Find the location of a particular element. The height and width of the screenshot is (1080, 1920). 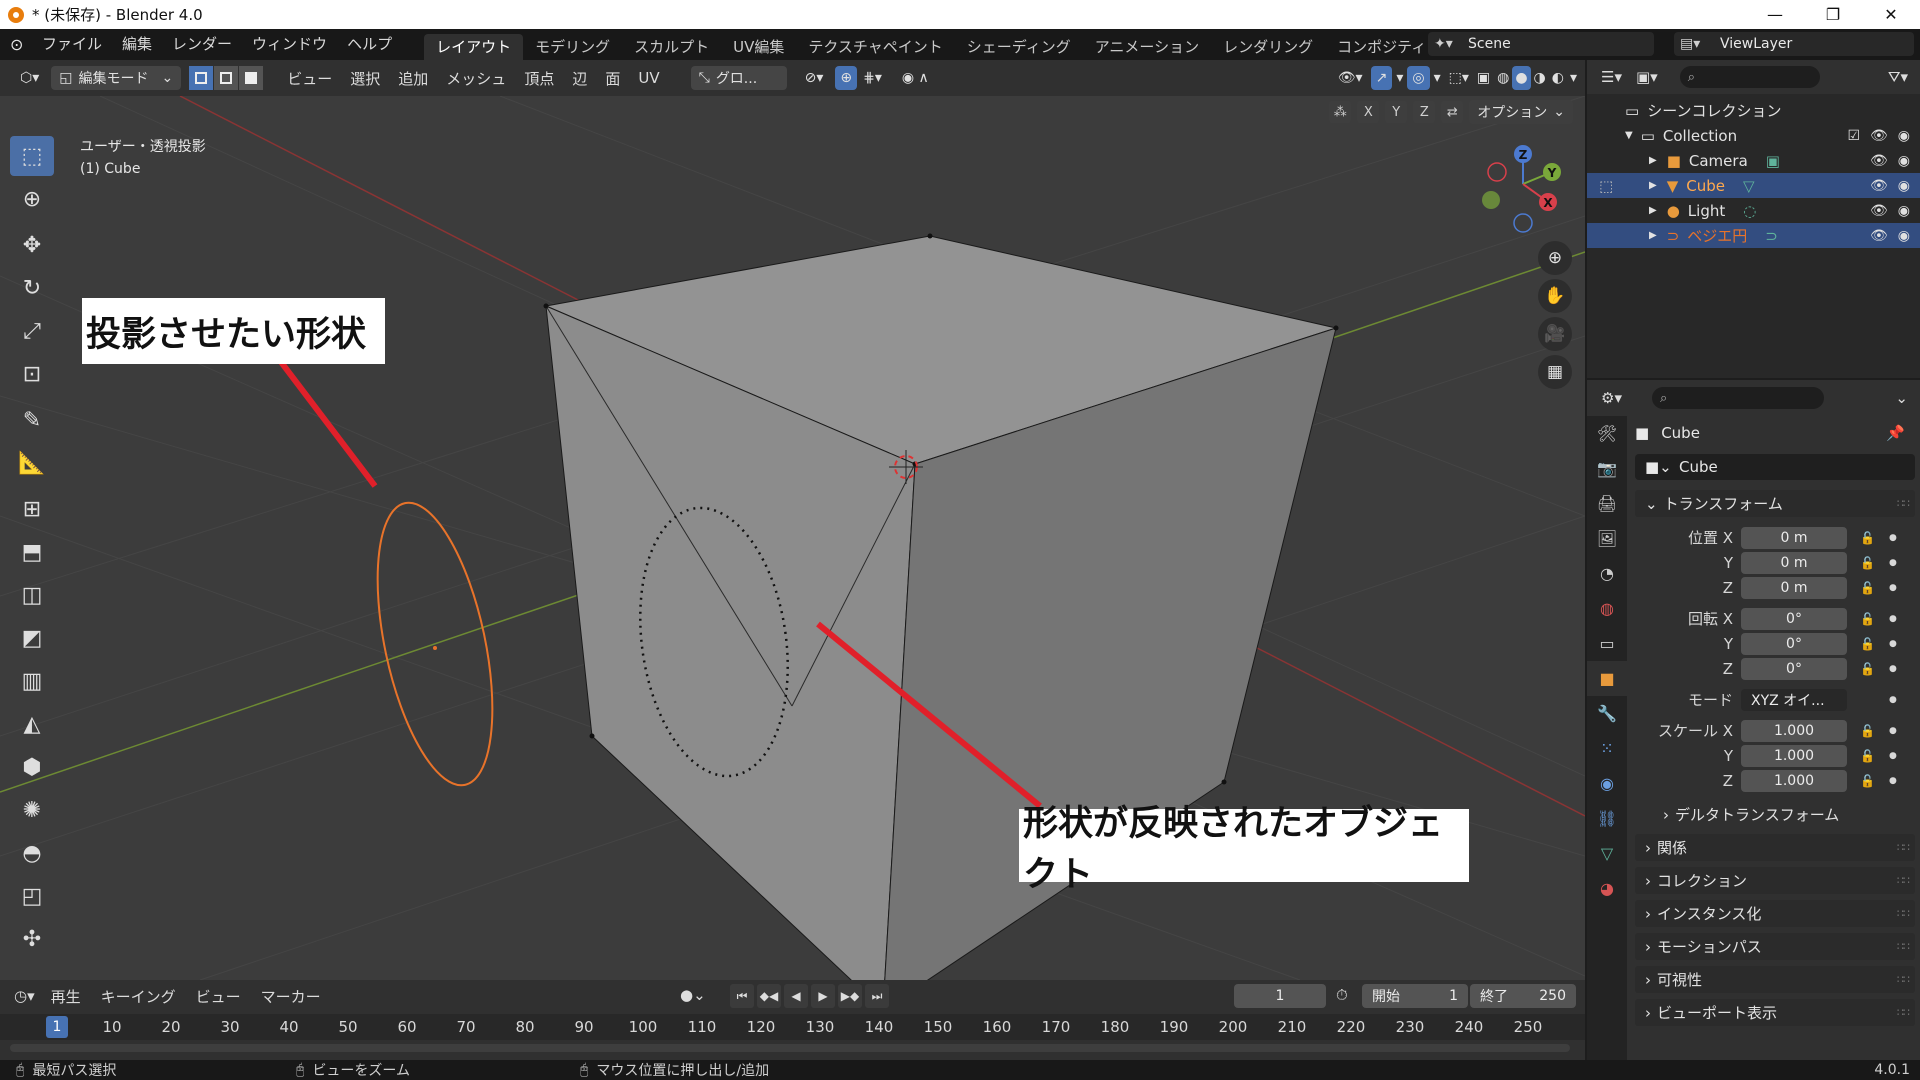

add-cube-tool-icon: ⊞ is located at coordinates (32, 509).